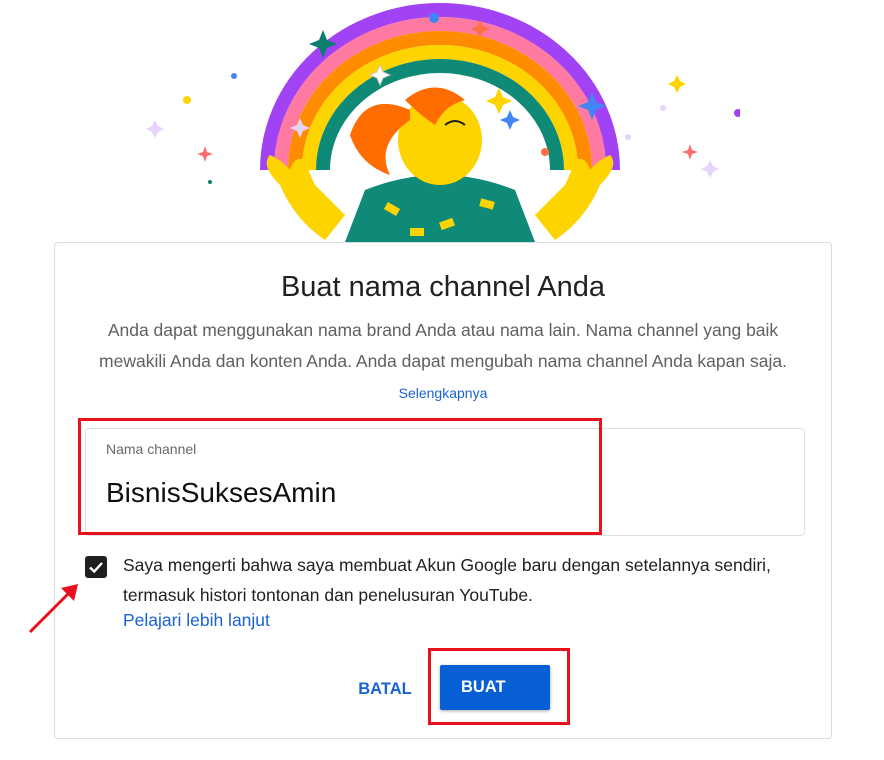  What do you see at coordinates (443, 393) in the screenshot?
I see `learn-more-link-inline: Selengkapnya` at bounding box center [443, 393].